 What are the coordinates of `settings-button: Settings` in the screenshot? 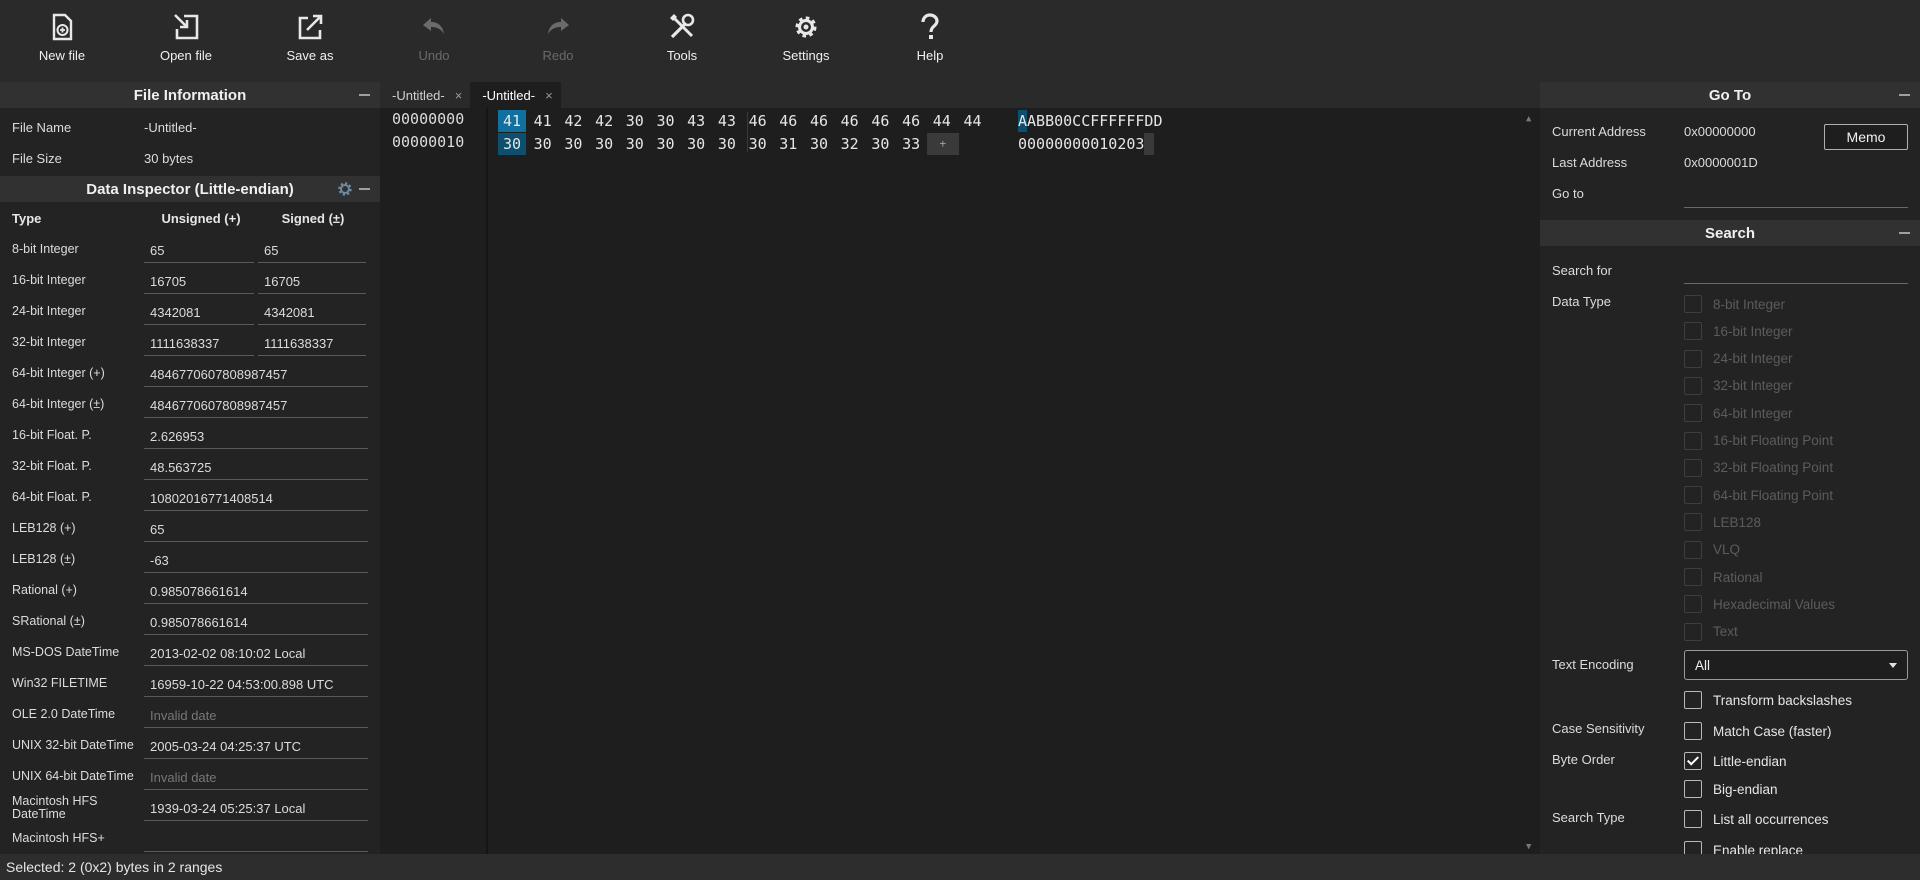 It's located at (806, 41).